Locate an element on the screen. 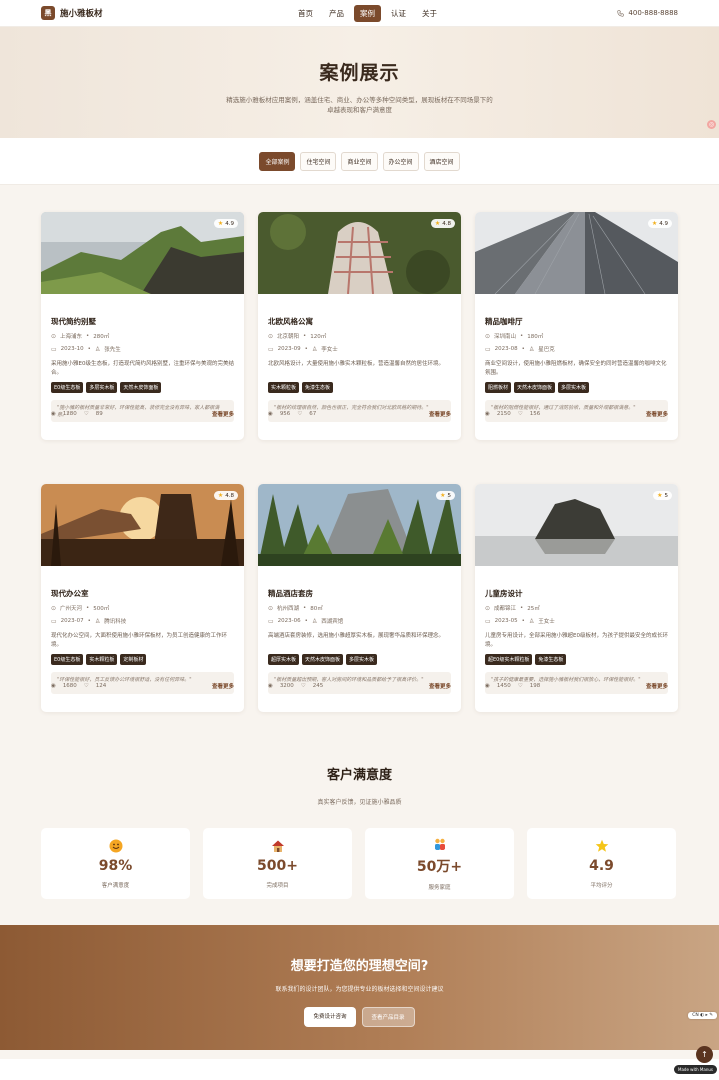 Image resolution: width=719 pixels, height=1080 pixels. product-tag: 天然木皮饰面板 is located at coordinates (535, 387).